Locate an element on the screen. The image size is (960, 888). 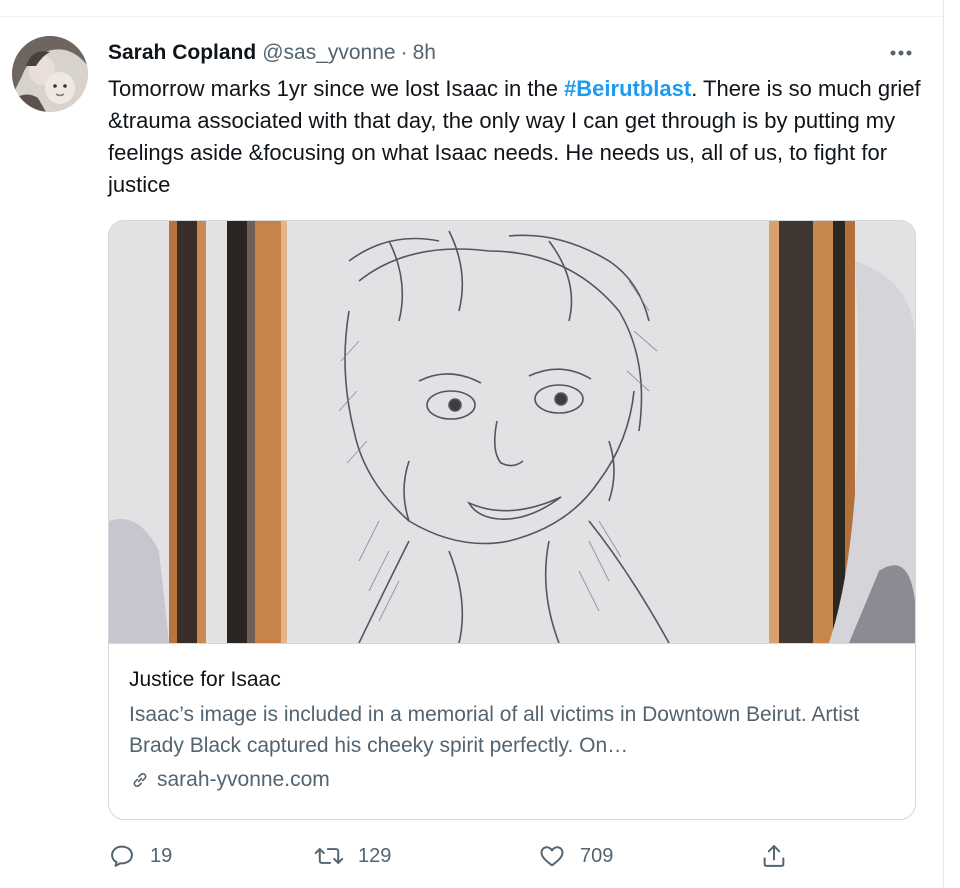
hashtag-link: #Beirutblast is located at coordinates (627, 88).